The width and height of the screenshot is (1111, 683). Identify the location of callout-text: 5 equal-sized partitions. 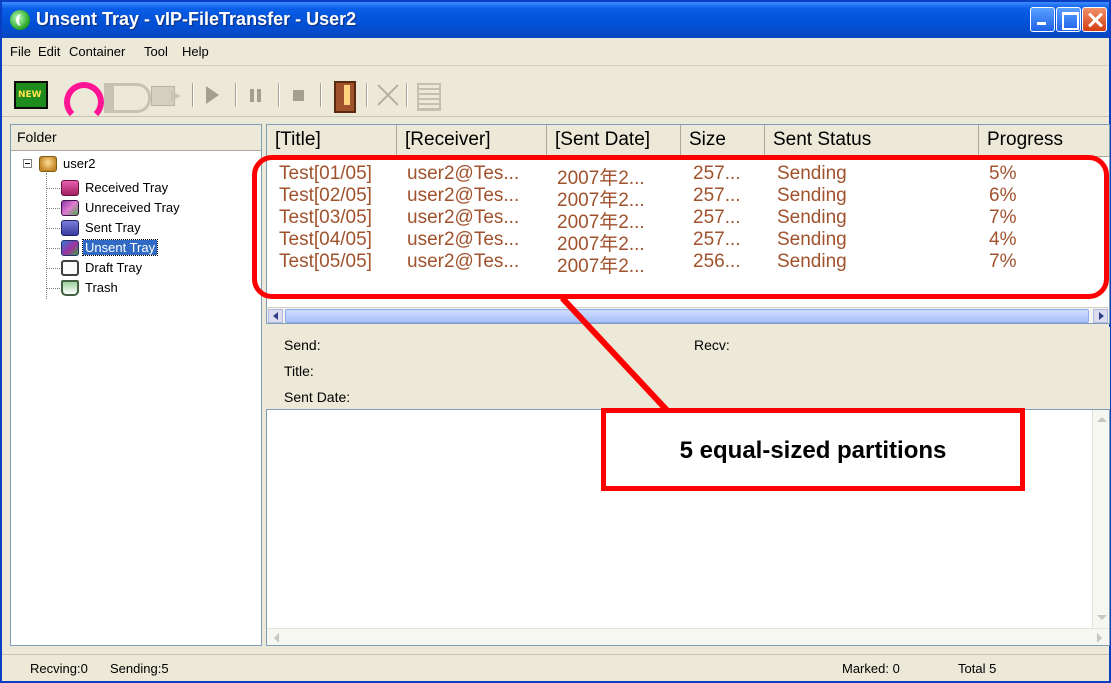
(813, 450).